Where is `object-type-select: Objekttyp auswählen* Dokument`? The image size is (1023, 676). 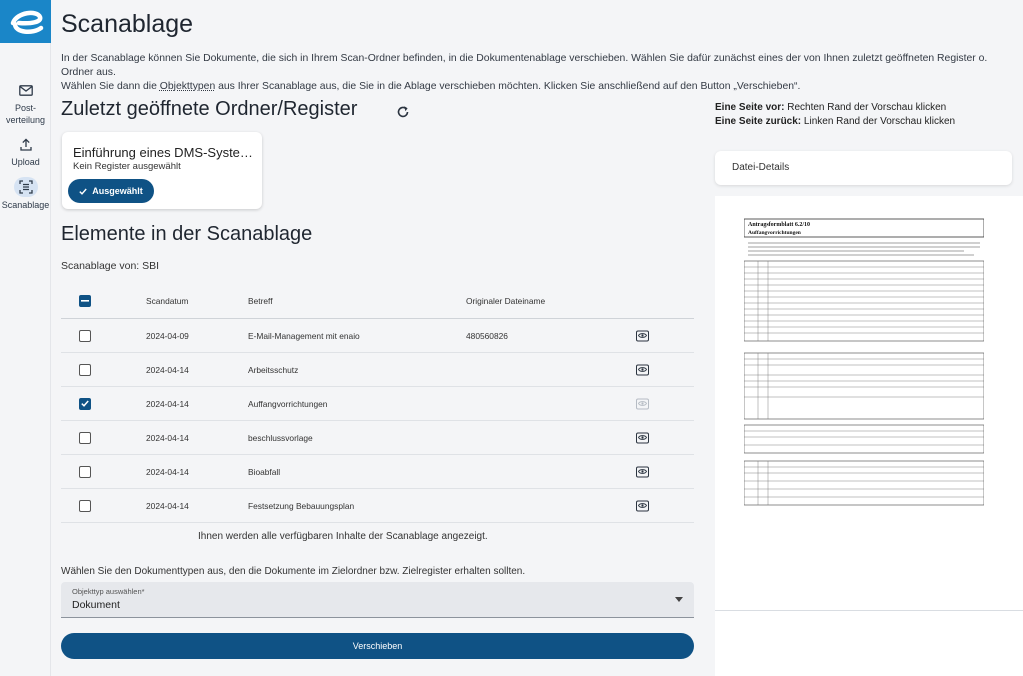
object-type-select: Objekttyp auswählen* Dokument is located at coordinates (377, 600).